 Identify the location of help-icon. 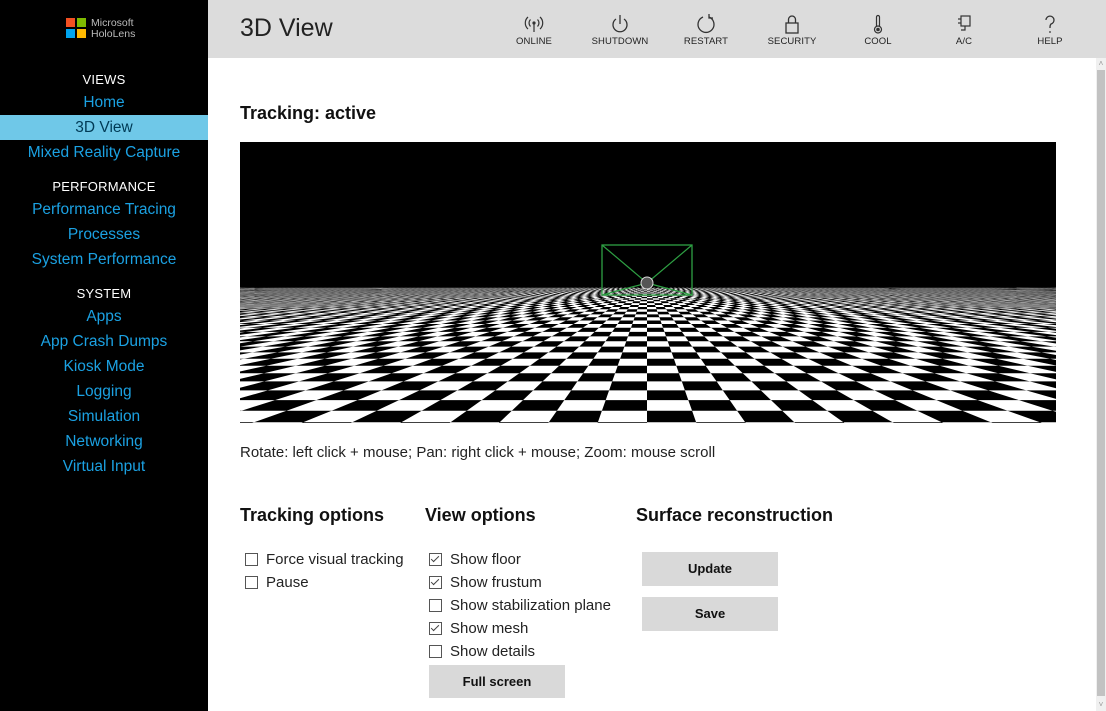
(1050, 24).